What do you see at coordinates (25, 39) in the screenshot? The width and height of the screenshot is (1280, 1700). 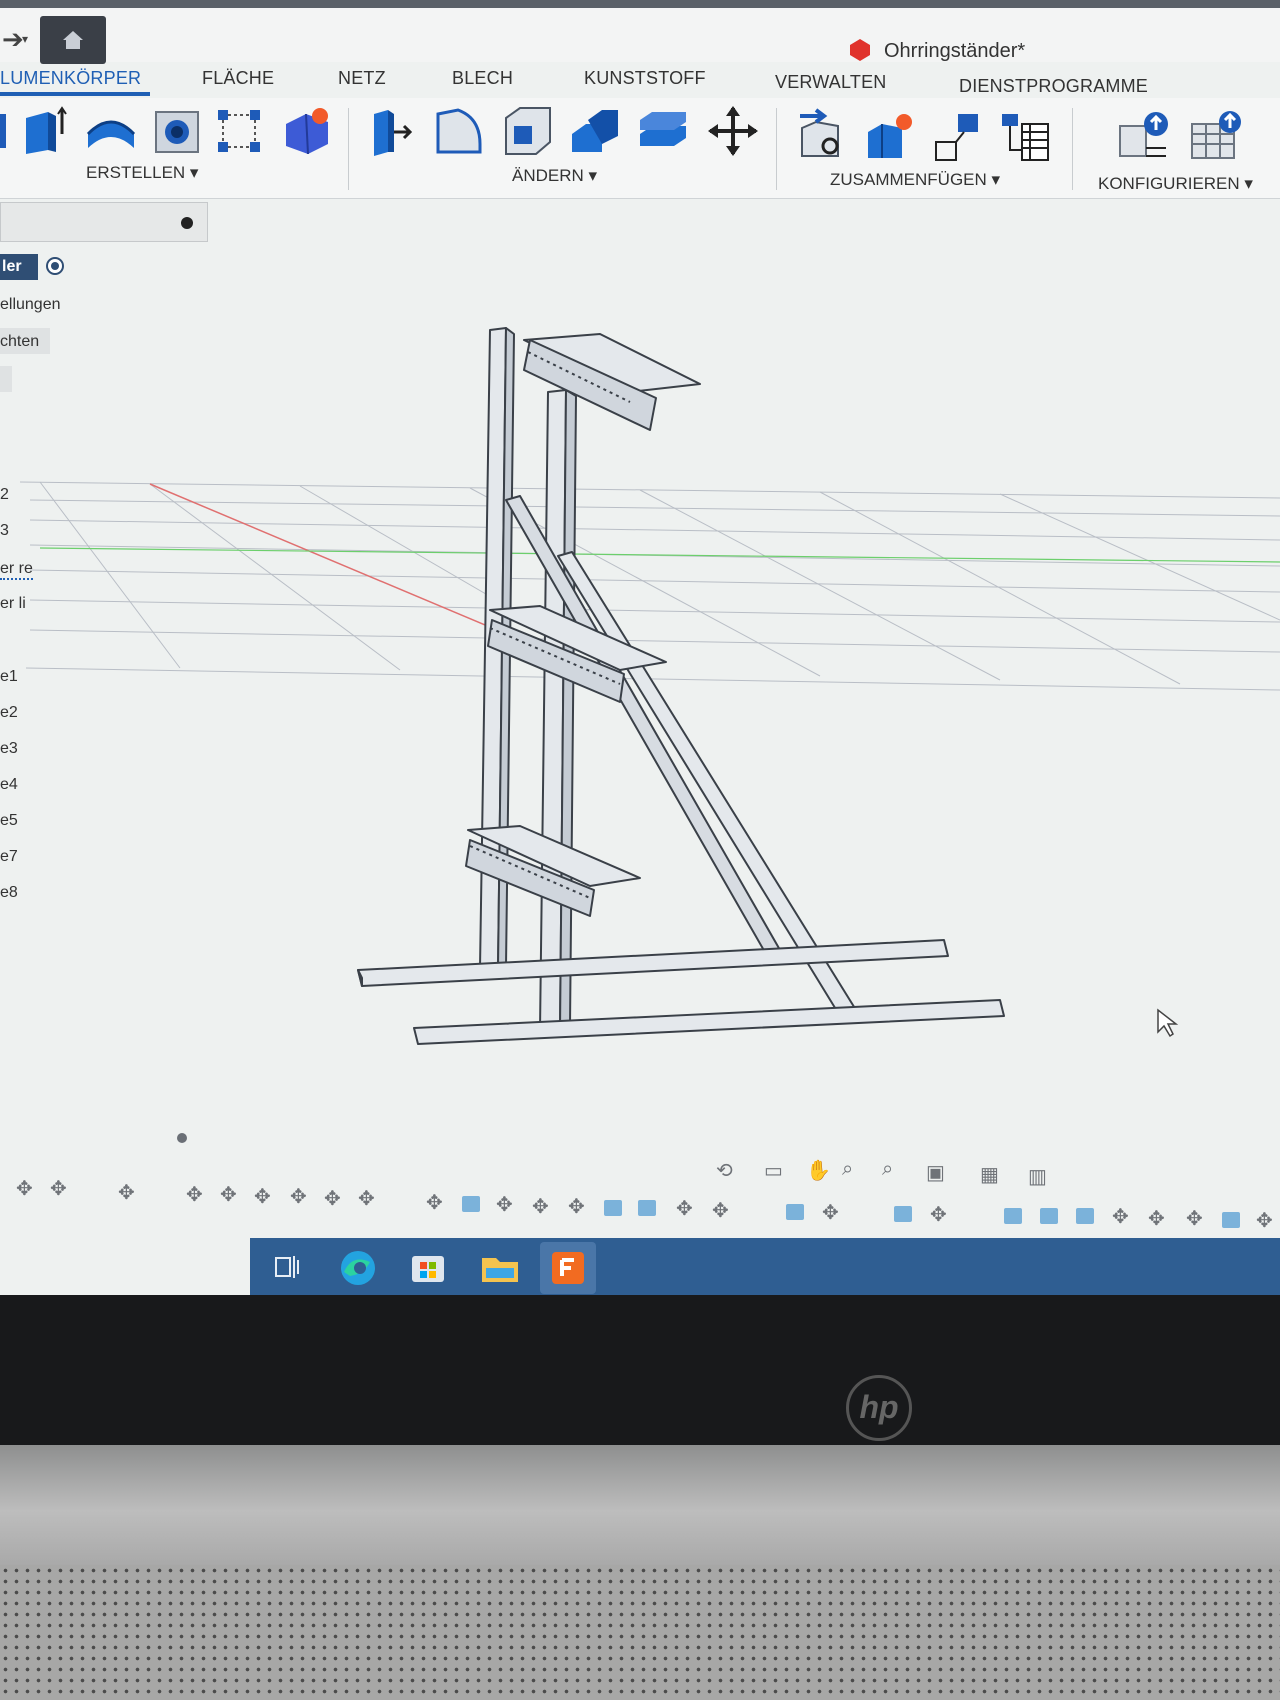 I see `chevron-down-icon: ▾` at bounding box center [25, 39].